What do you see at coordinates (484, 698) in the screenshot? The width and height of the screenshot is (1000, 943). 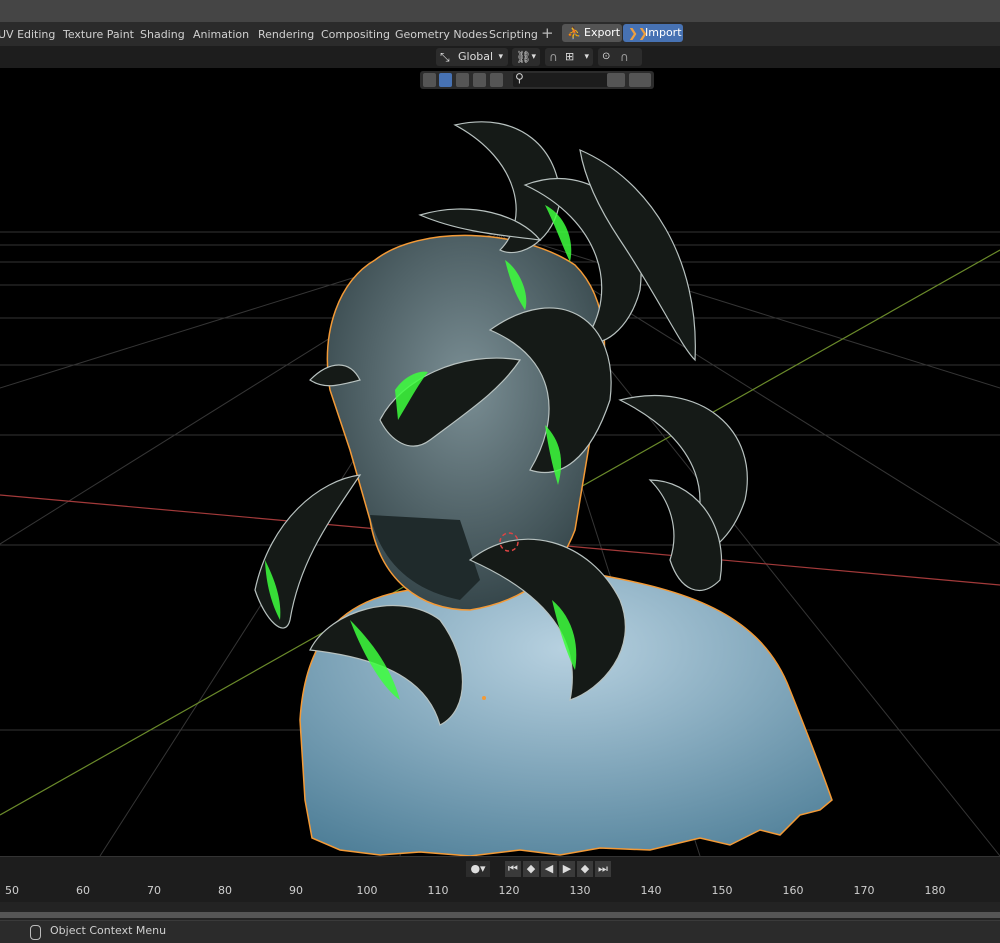 I see `origin-dot` at bounding box center [484, 698].